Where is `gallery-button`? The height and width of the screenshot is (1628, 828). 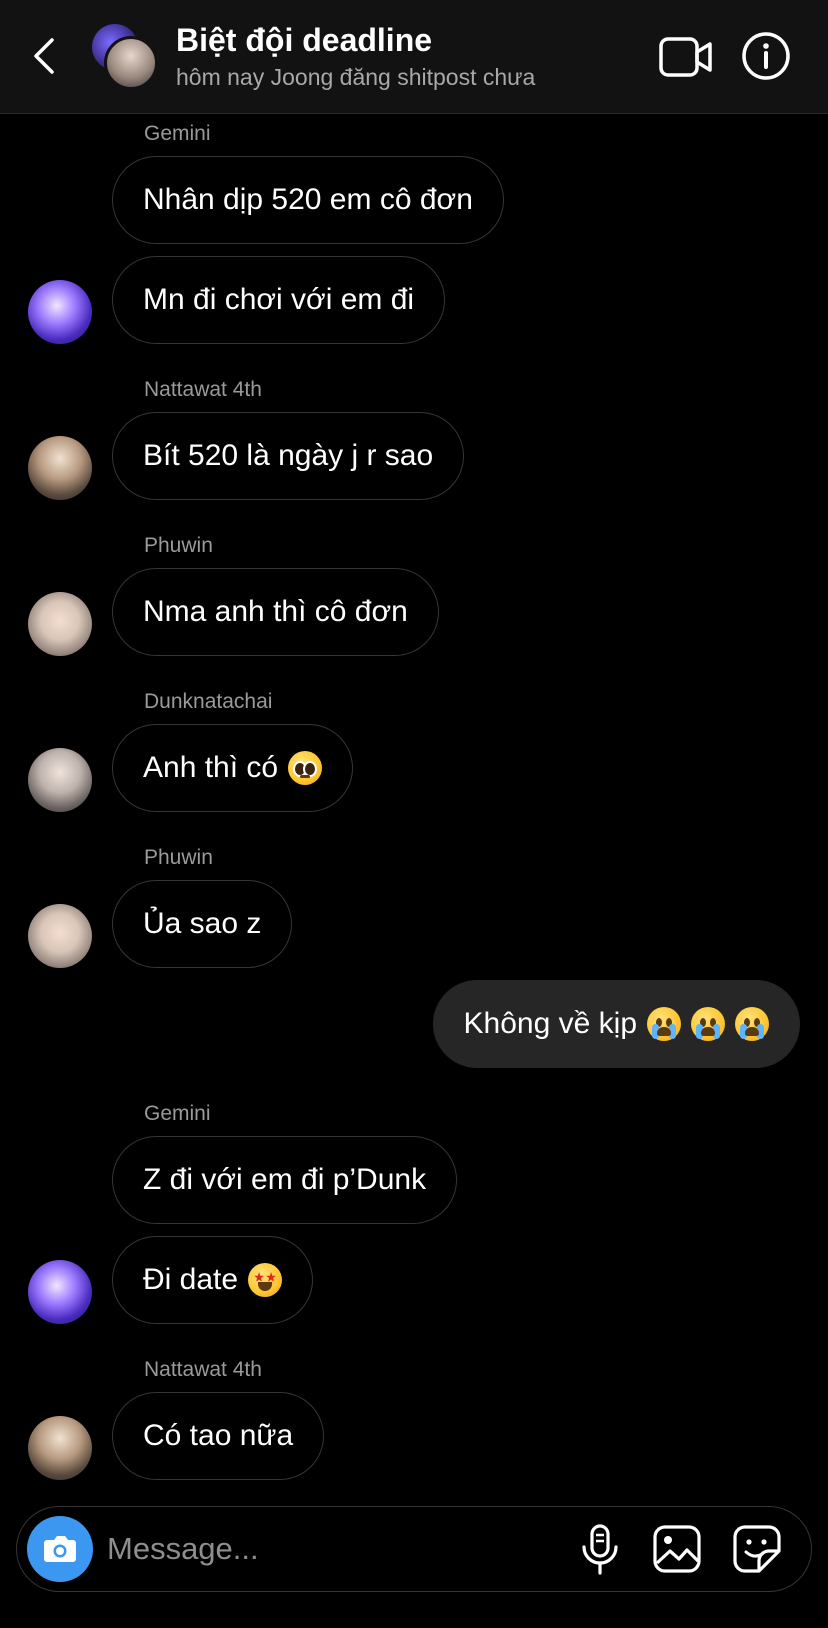
gallery-button is located at coordinates (677, 1549).